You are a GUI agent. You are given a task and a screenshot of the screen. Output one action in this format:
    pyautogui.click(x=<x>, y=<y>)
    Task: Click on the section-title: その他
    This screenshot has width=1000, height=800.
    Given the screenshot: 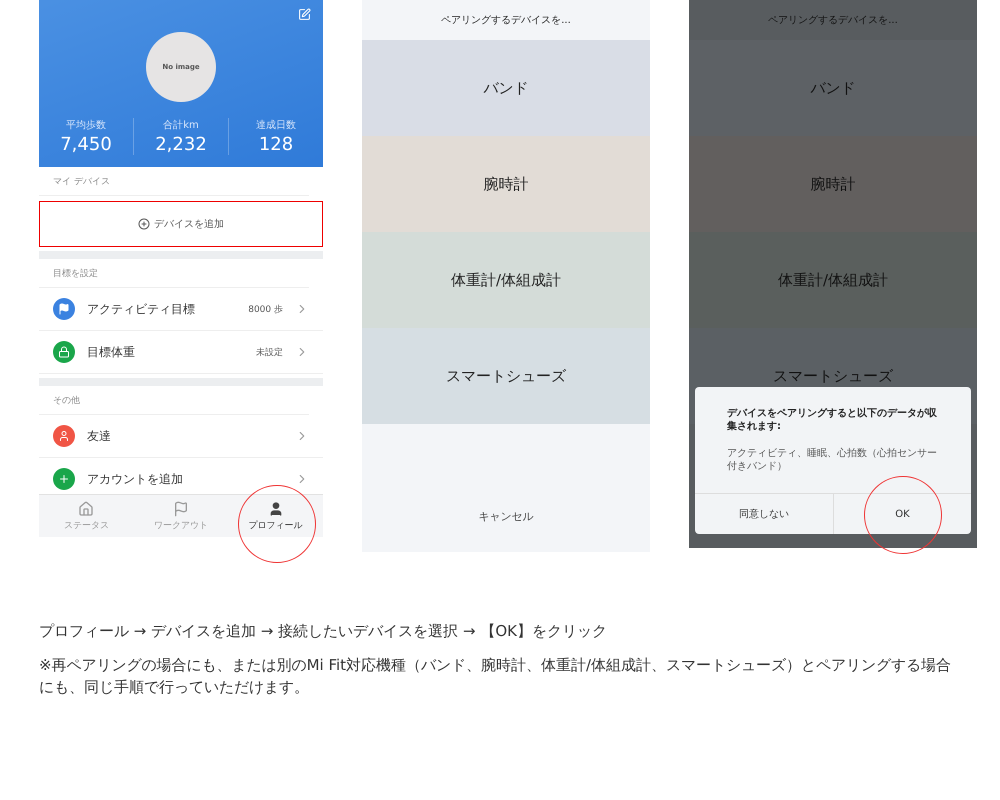 What is the action you would take?
    pyautogui.click(x=174, y=400)
    